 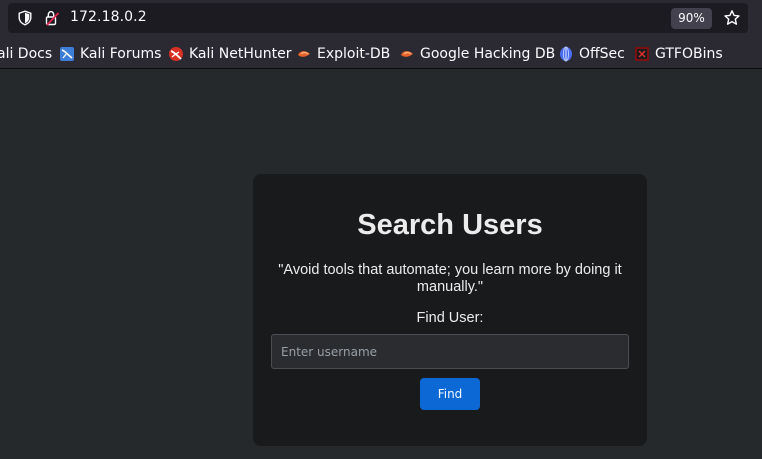 I want to click on shield-icon, so click(x=25, y=18).